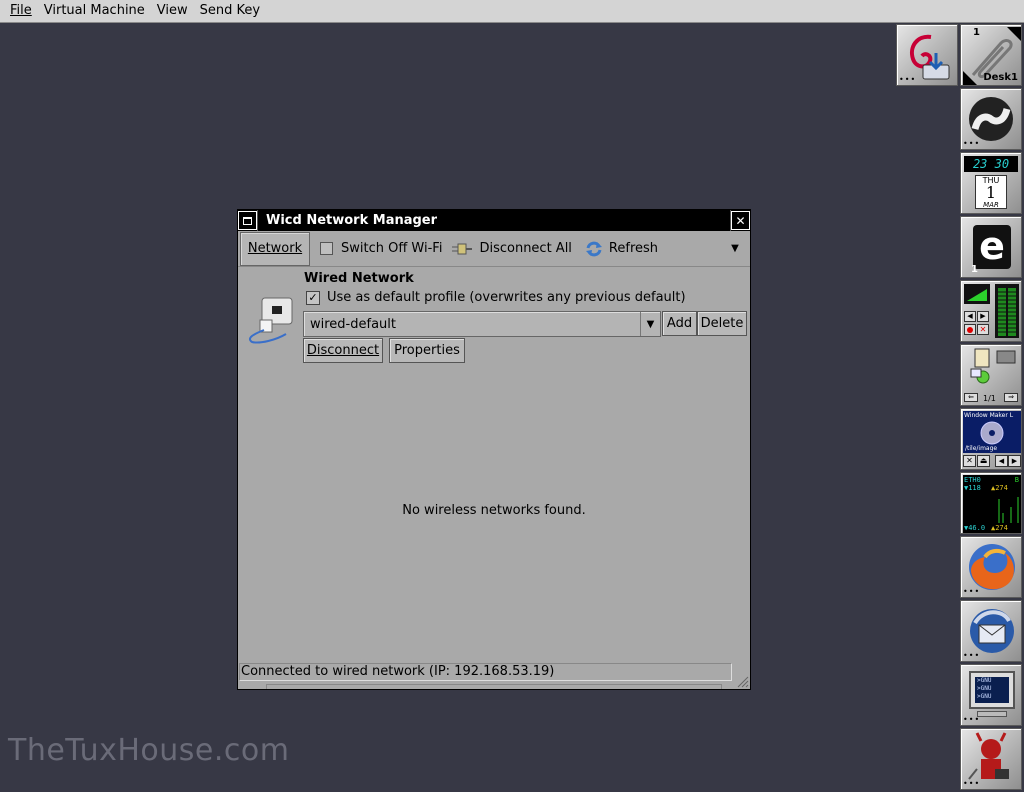  I want to click on pager-tile: ⇐ 1/1 ⇒, so click(991, 375).